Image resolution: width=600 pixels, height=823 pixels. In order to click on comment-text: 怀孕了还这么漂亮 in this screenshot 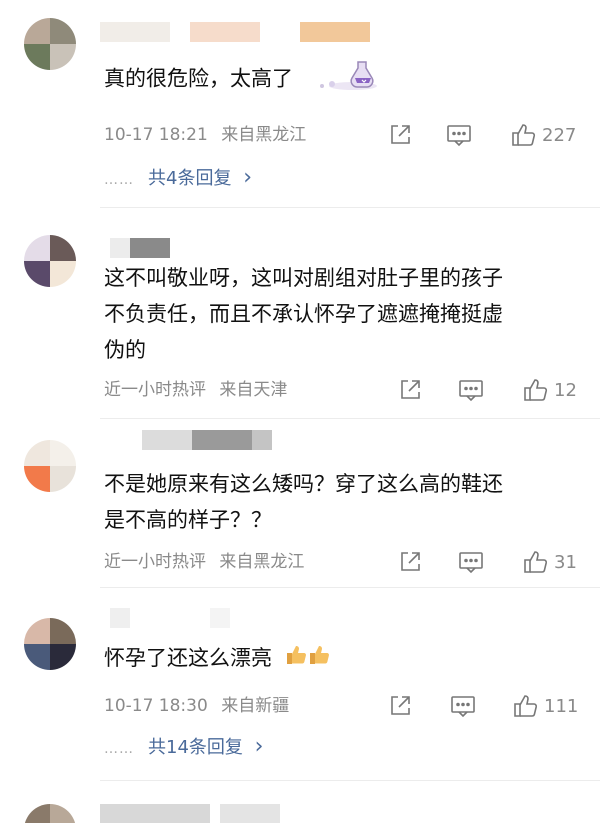, I will do `click(217, 658)`.